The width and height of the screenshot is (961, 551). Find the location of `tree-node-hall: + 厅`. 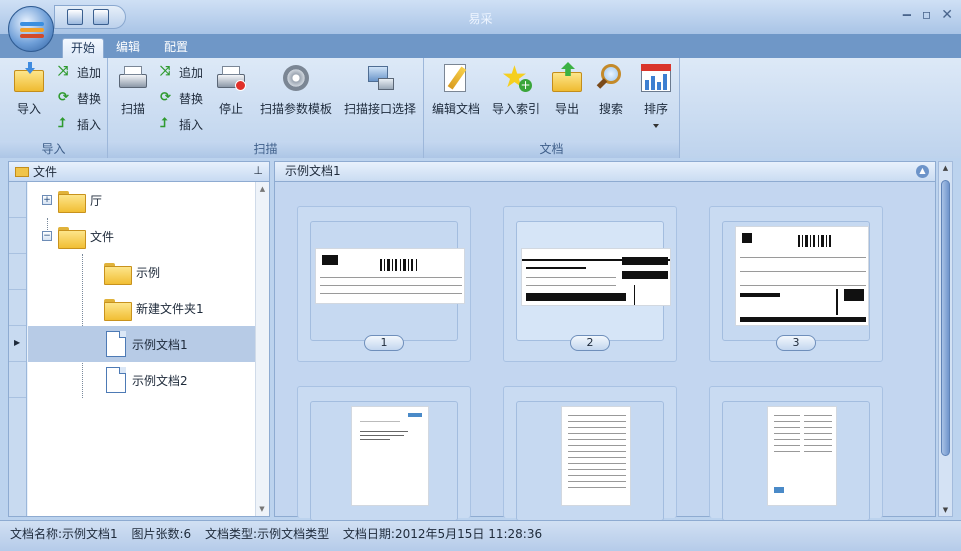

tree-node-hall: + 厅 is located at coordinates (150, 200).